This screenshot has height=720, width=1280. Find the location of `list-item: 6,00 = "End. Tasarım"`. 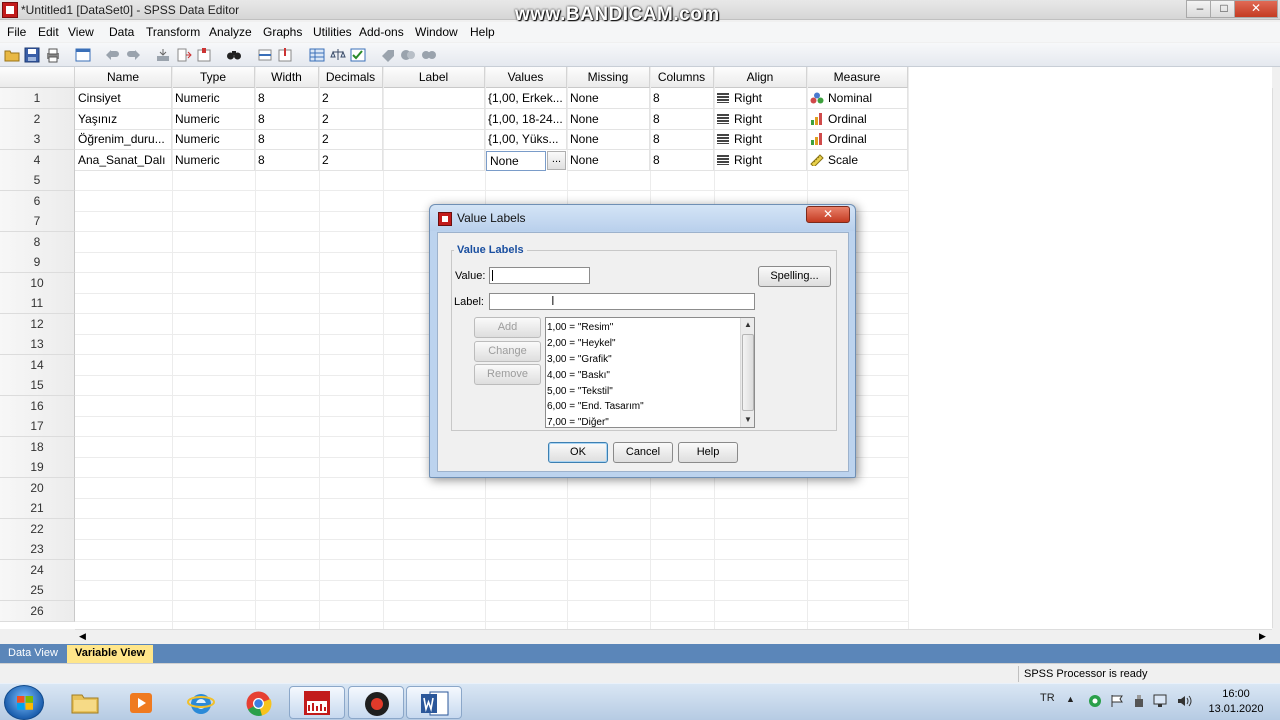

list-item: 6,00 = "End. Tasarım" is located at coordinates (595, 407).